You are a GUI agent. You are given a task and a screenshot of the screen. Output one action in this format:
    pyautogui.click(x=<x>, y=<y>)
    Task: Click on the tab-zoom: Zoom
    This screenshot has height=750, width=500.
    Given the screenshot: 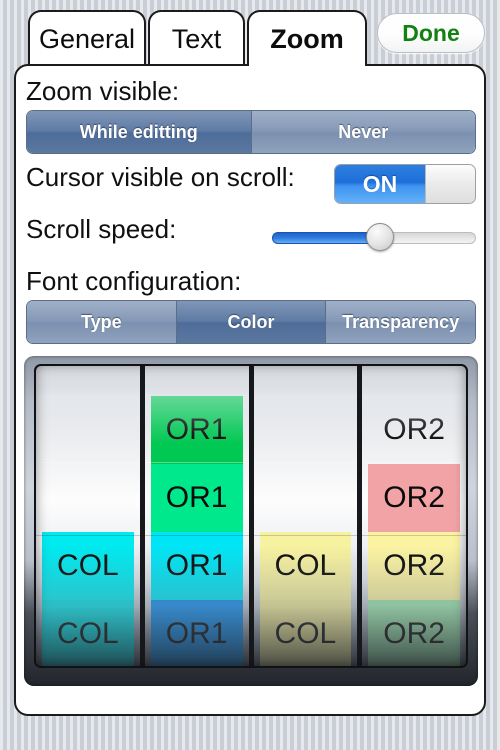 What is the action you would take?
    pyautogui.click(x=307, y=38)
    